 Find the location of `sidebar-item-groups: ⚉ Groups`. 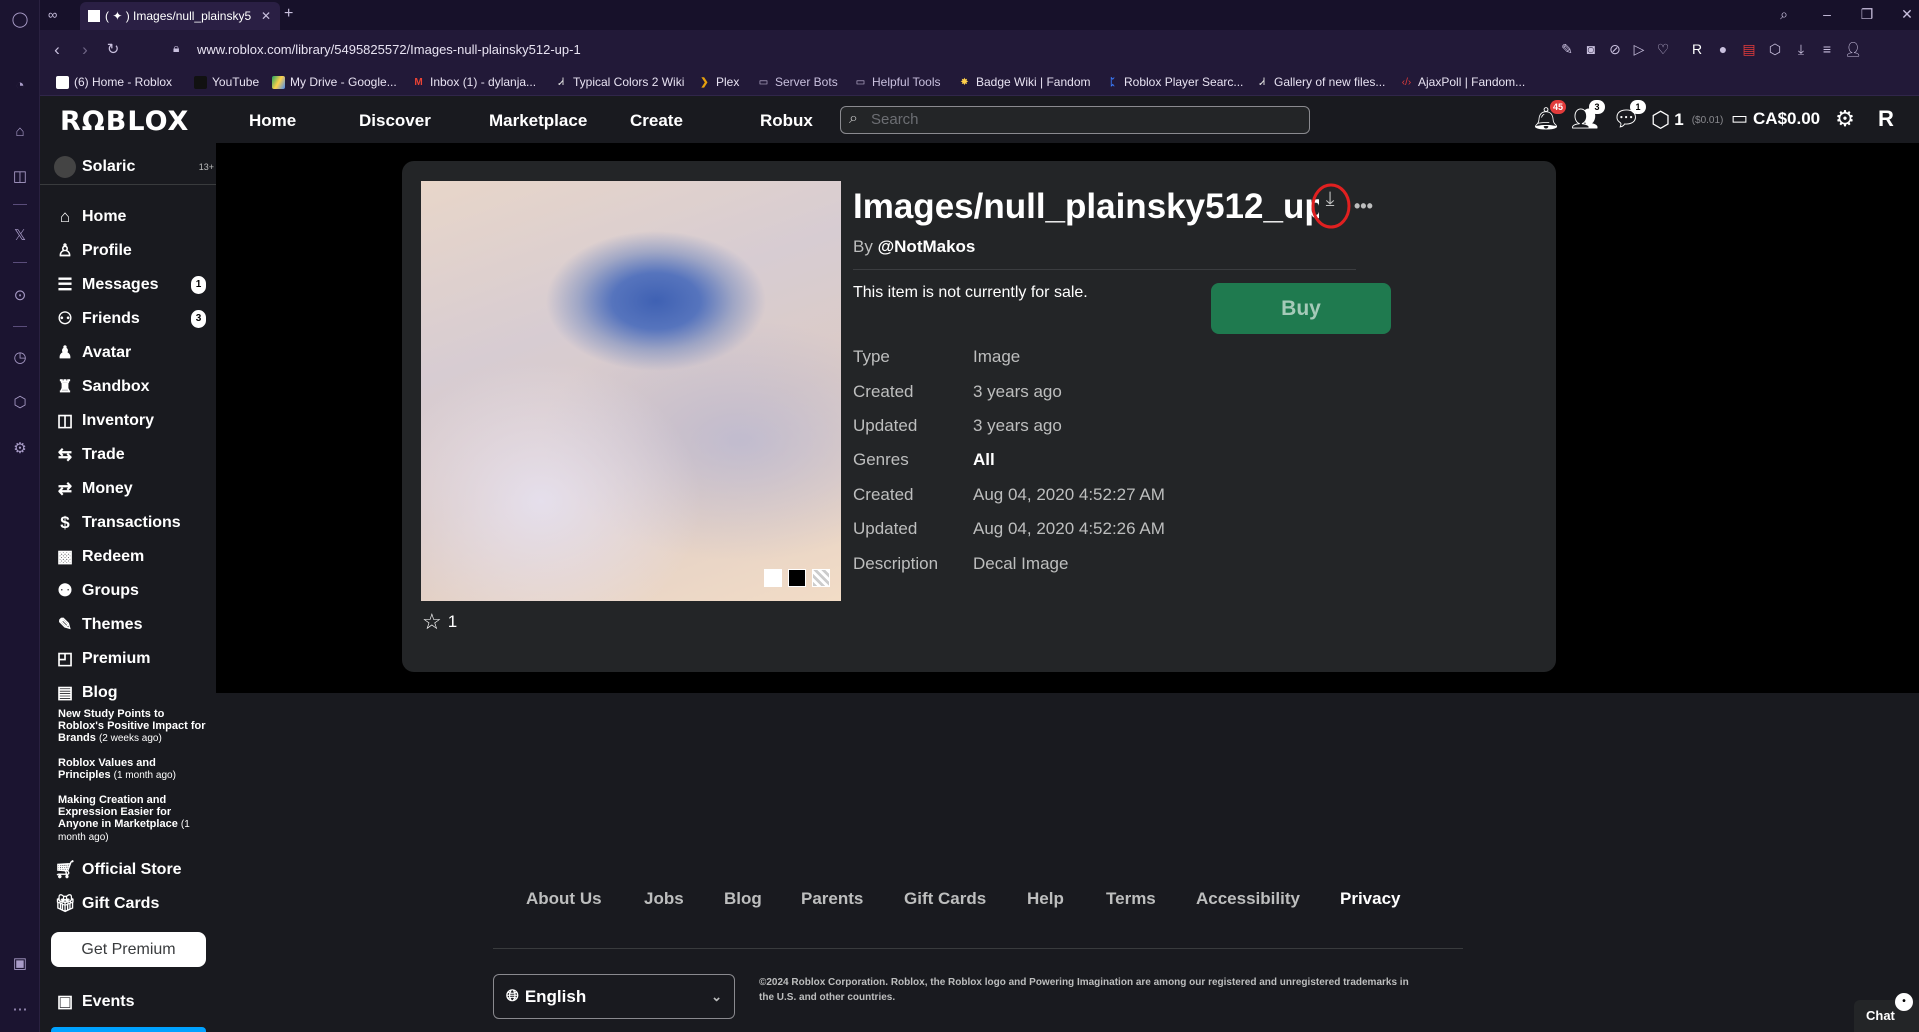

sidebar-item-groups: ⚉ Groups is located at coordinates (128, 591).